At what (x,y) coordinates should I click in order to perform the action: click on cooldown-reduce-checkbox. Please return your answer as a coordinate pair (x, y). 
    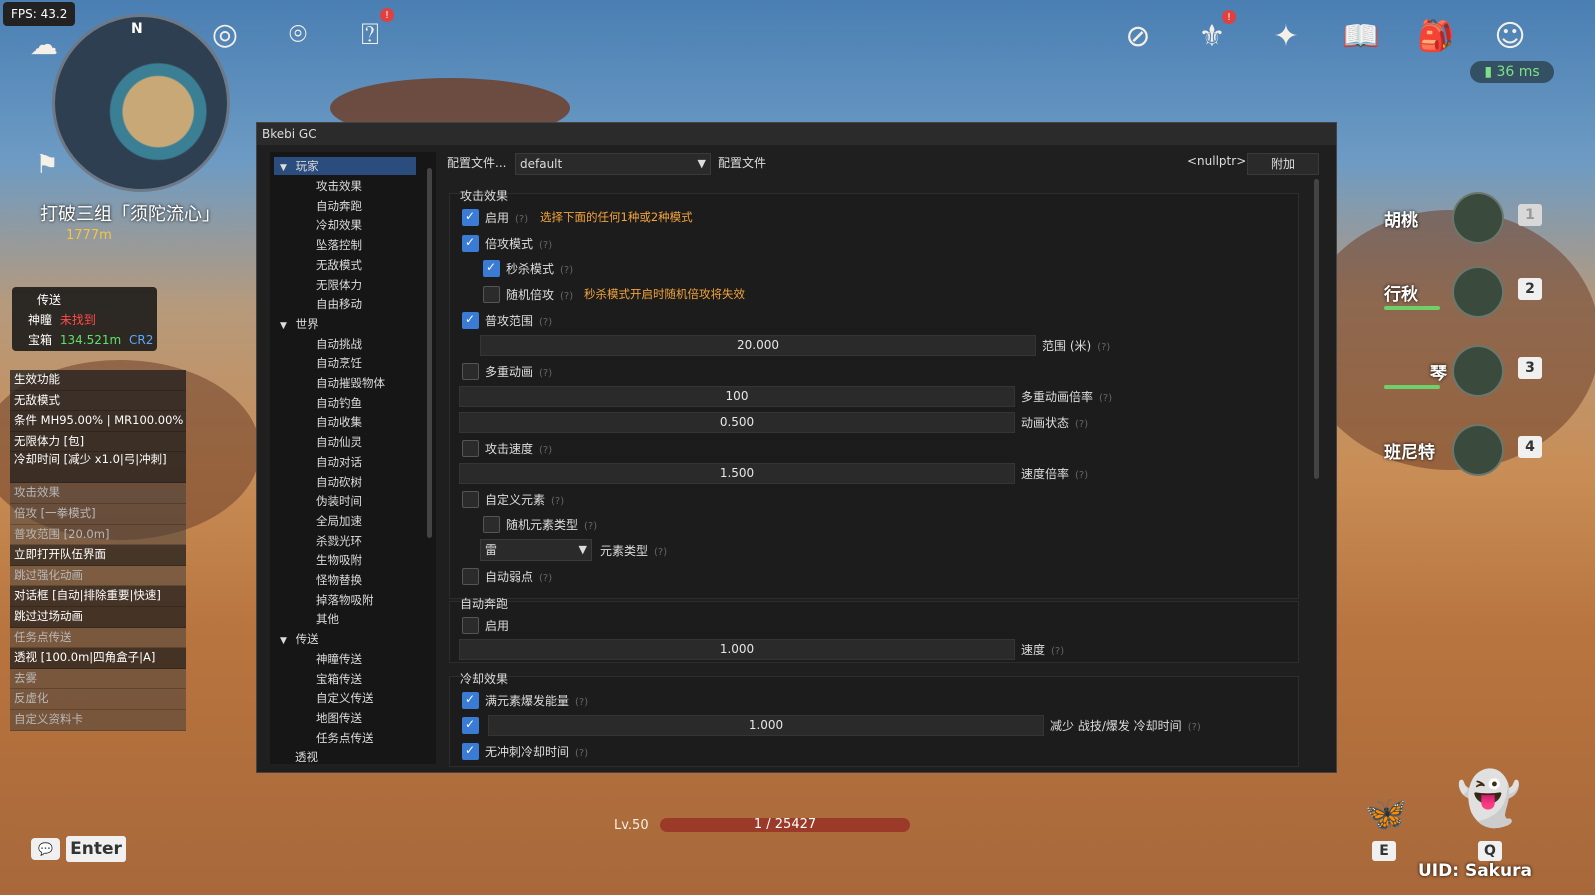
    Looking at the image, I should click on (470, 725).